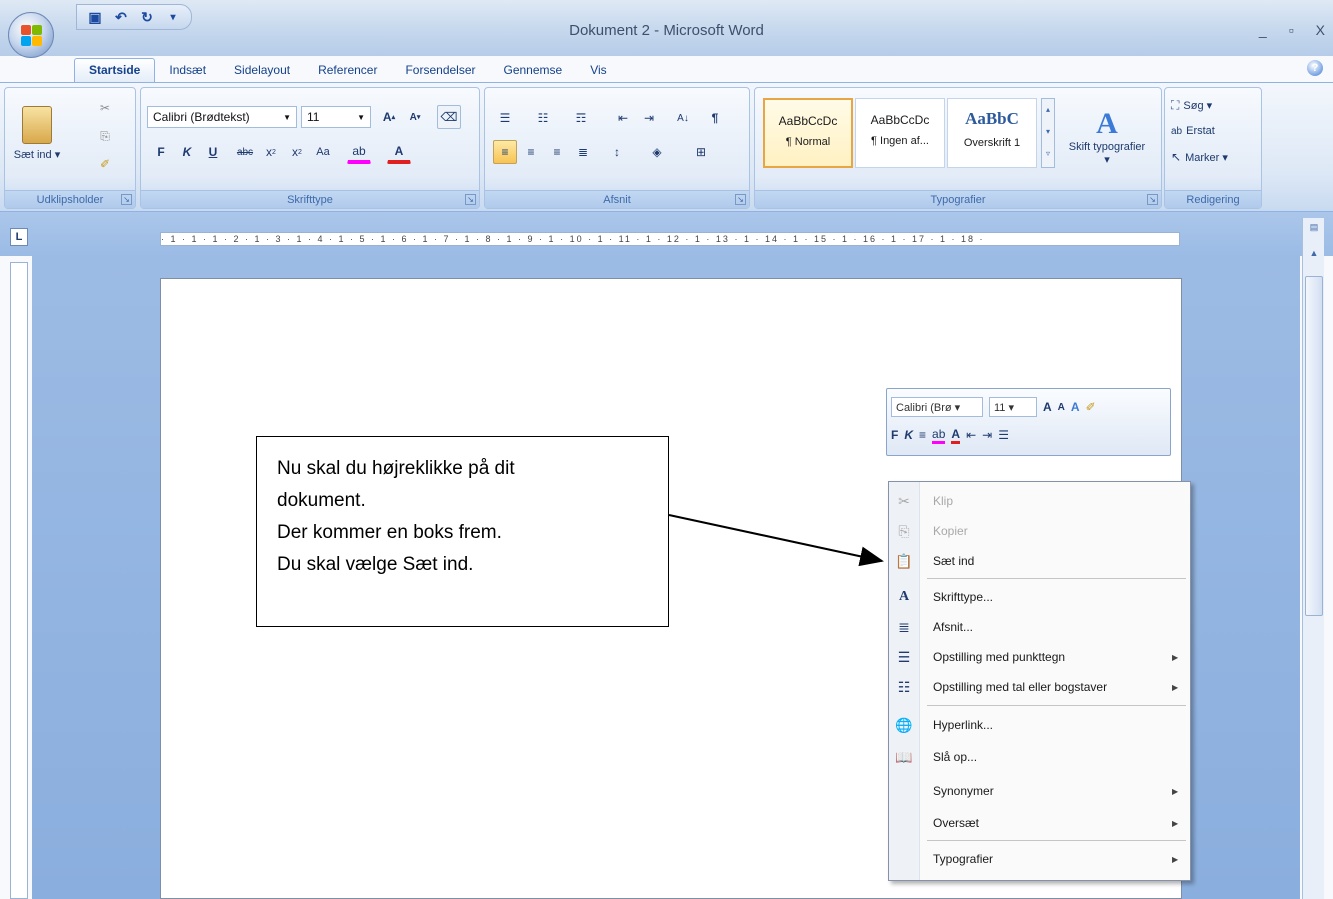 This screenshot has height=899, width=1333. Describe the element at coordinates (262, 70) in the screenshot. I see `tab-sidelayout: Sidelayout` at that location.